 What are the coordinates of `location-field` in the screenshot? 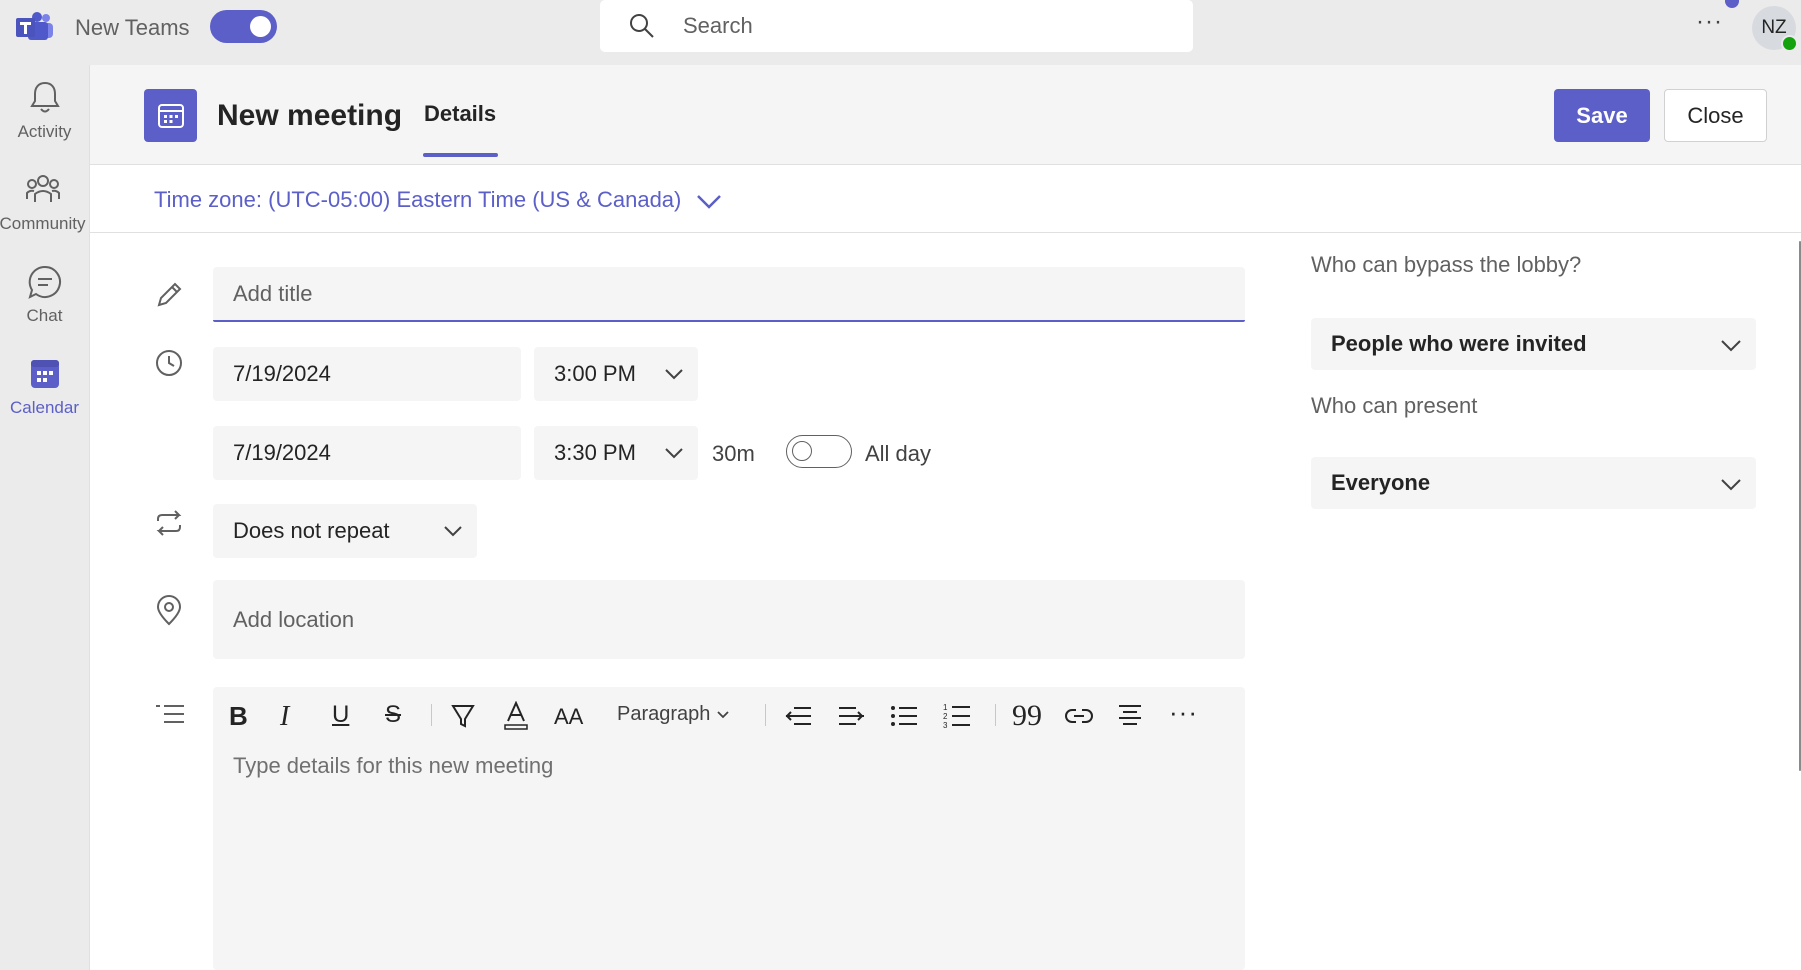 It's located at (729, 619).